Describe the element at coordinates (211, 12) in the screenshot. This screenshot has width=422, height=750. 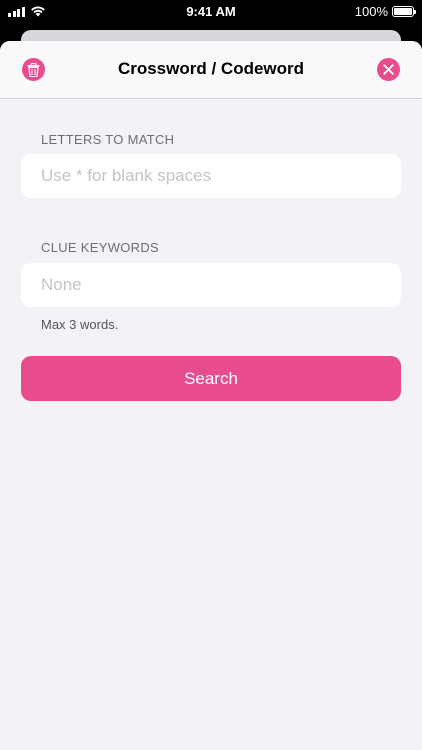
I see `status-bar: 9:41 AM 100%` at that location.